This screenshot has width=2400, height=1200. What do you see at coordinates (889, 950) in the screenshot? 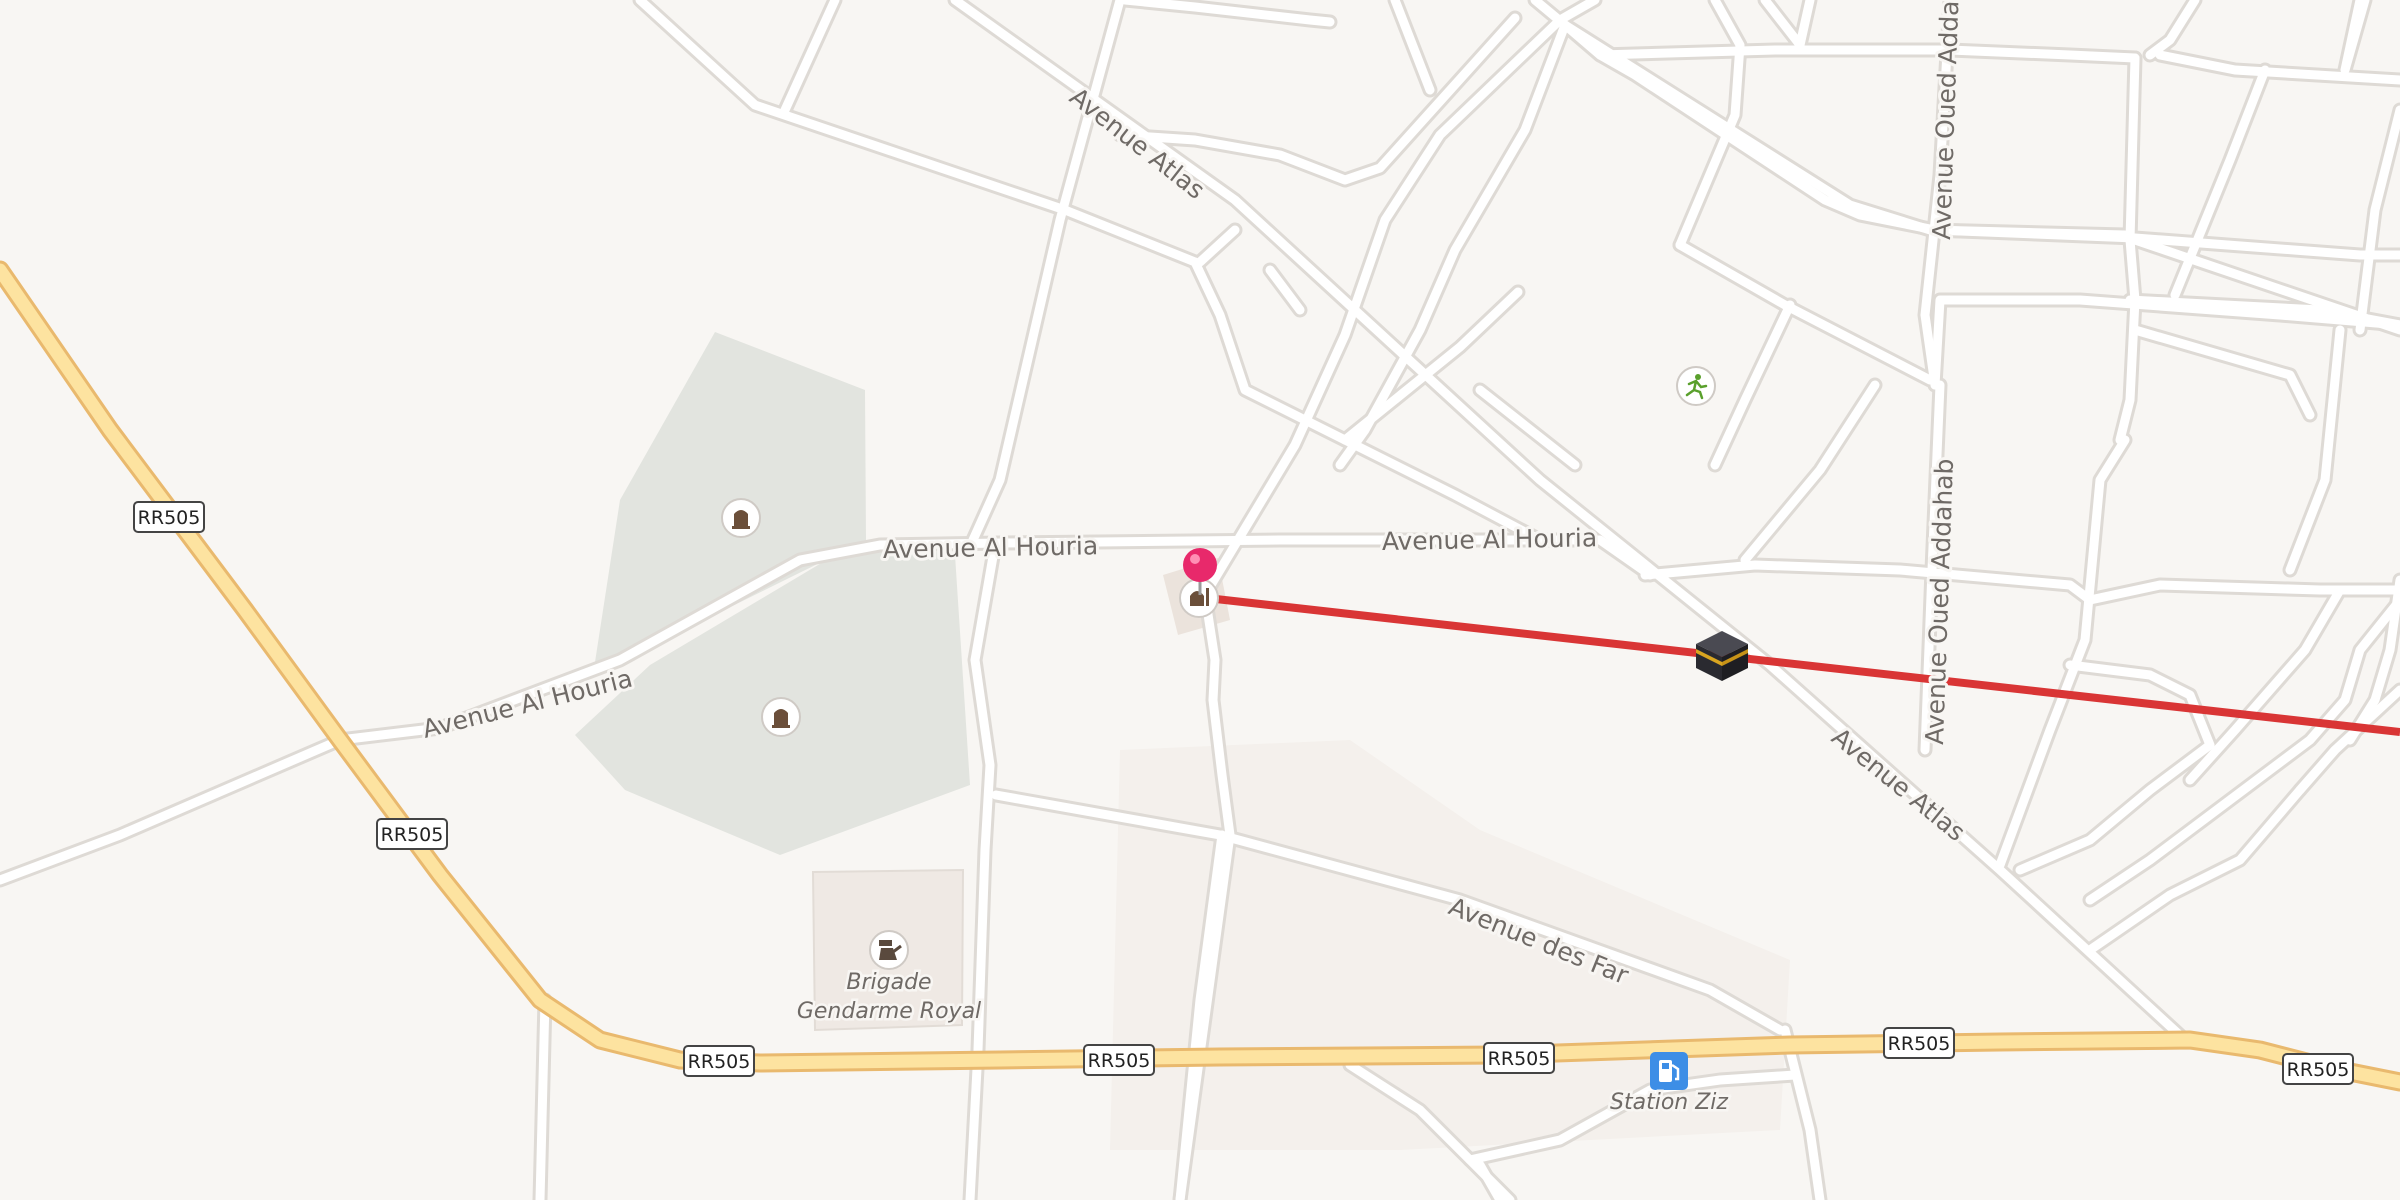
I see `police-icon` at bounding box center [889, 950].